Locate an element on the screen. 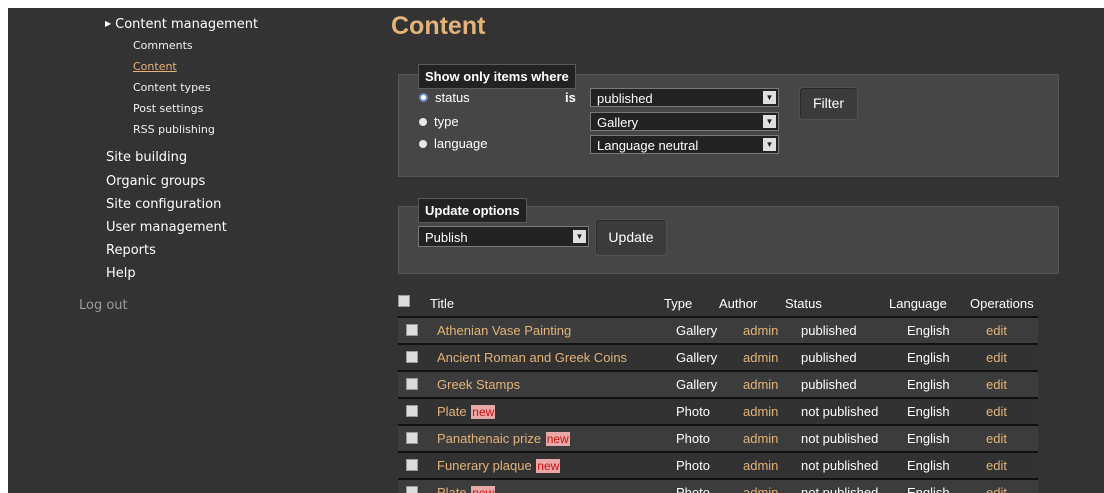 The height and width of the screenshot is (493, 1104). update-legend: Update options is located at coordinates (472, 210).